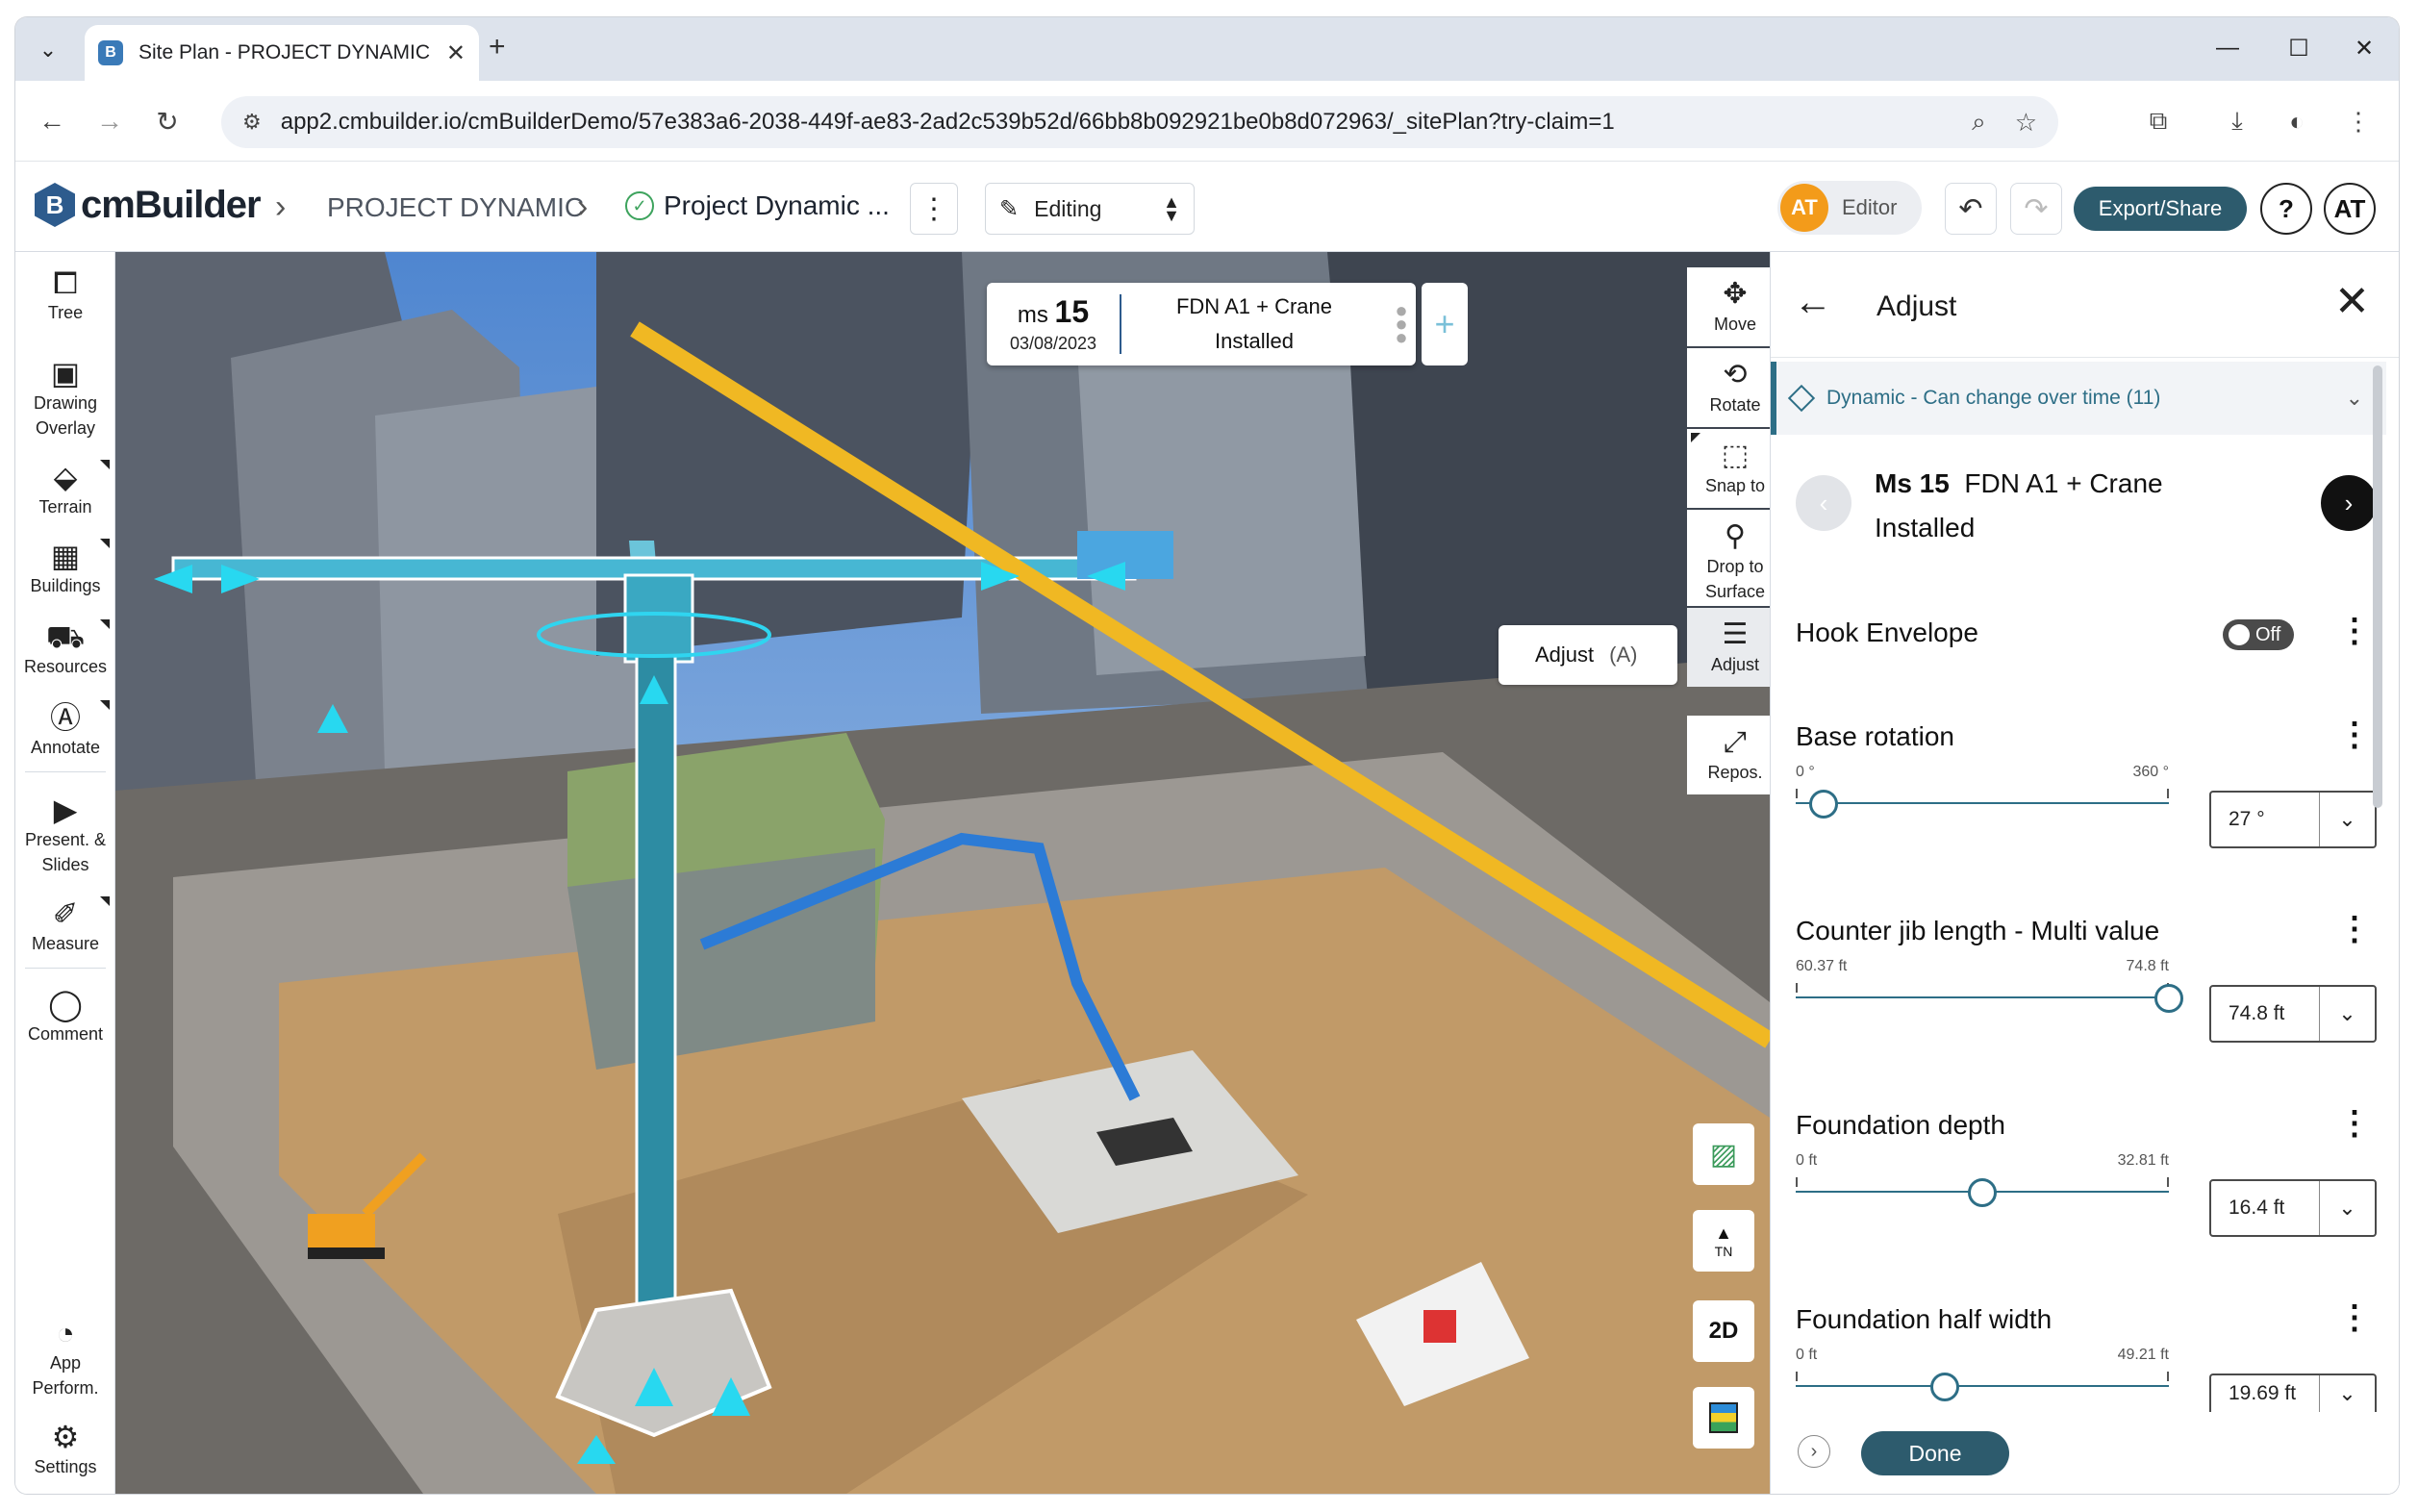  What do you see at coordinates (1971, 209) in the screenshot?
I see `undo-button: ↶` at bounding box center [1971, 209].